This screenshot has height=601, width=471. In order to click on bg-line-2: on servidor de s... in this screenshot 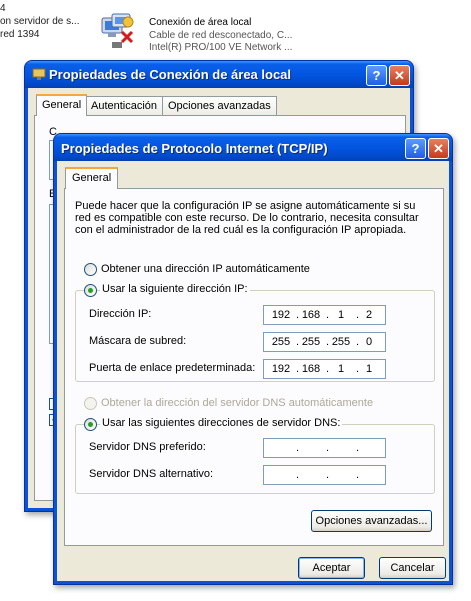, I will do `click(40, 21)`.